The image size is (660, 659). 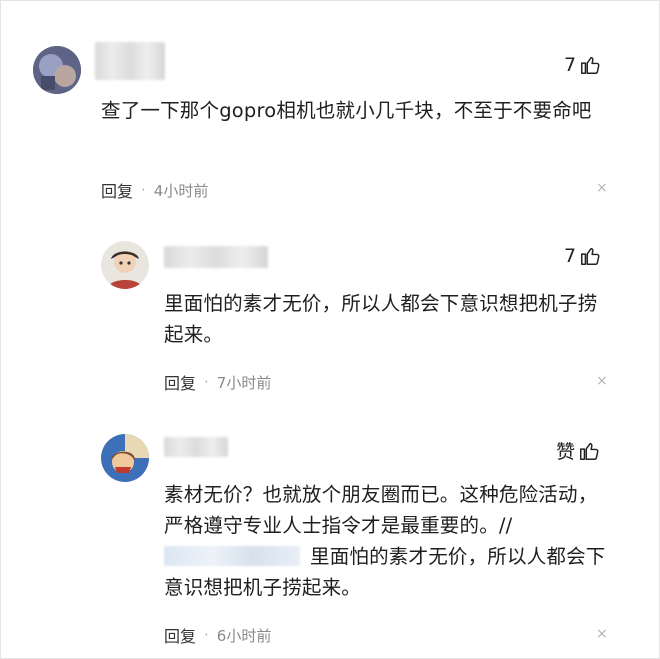 What do you see at coordinates (566, 452) in the screenshot?
I see `like-label: 赞` at bounding box center [566, 452].